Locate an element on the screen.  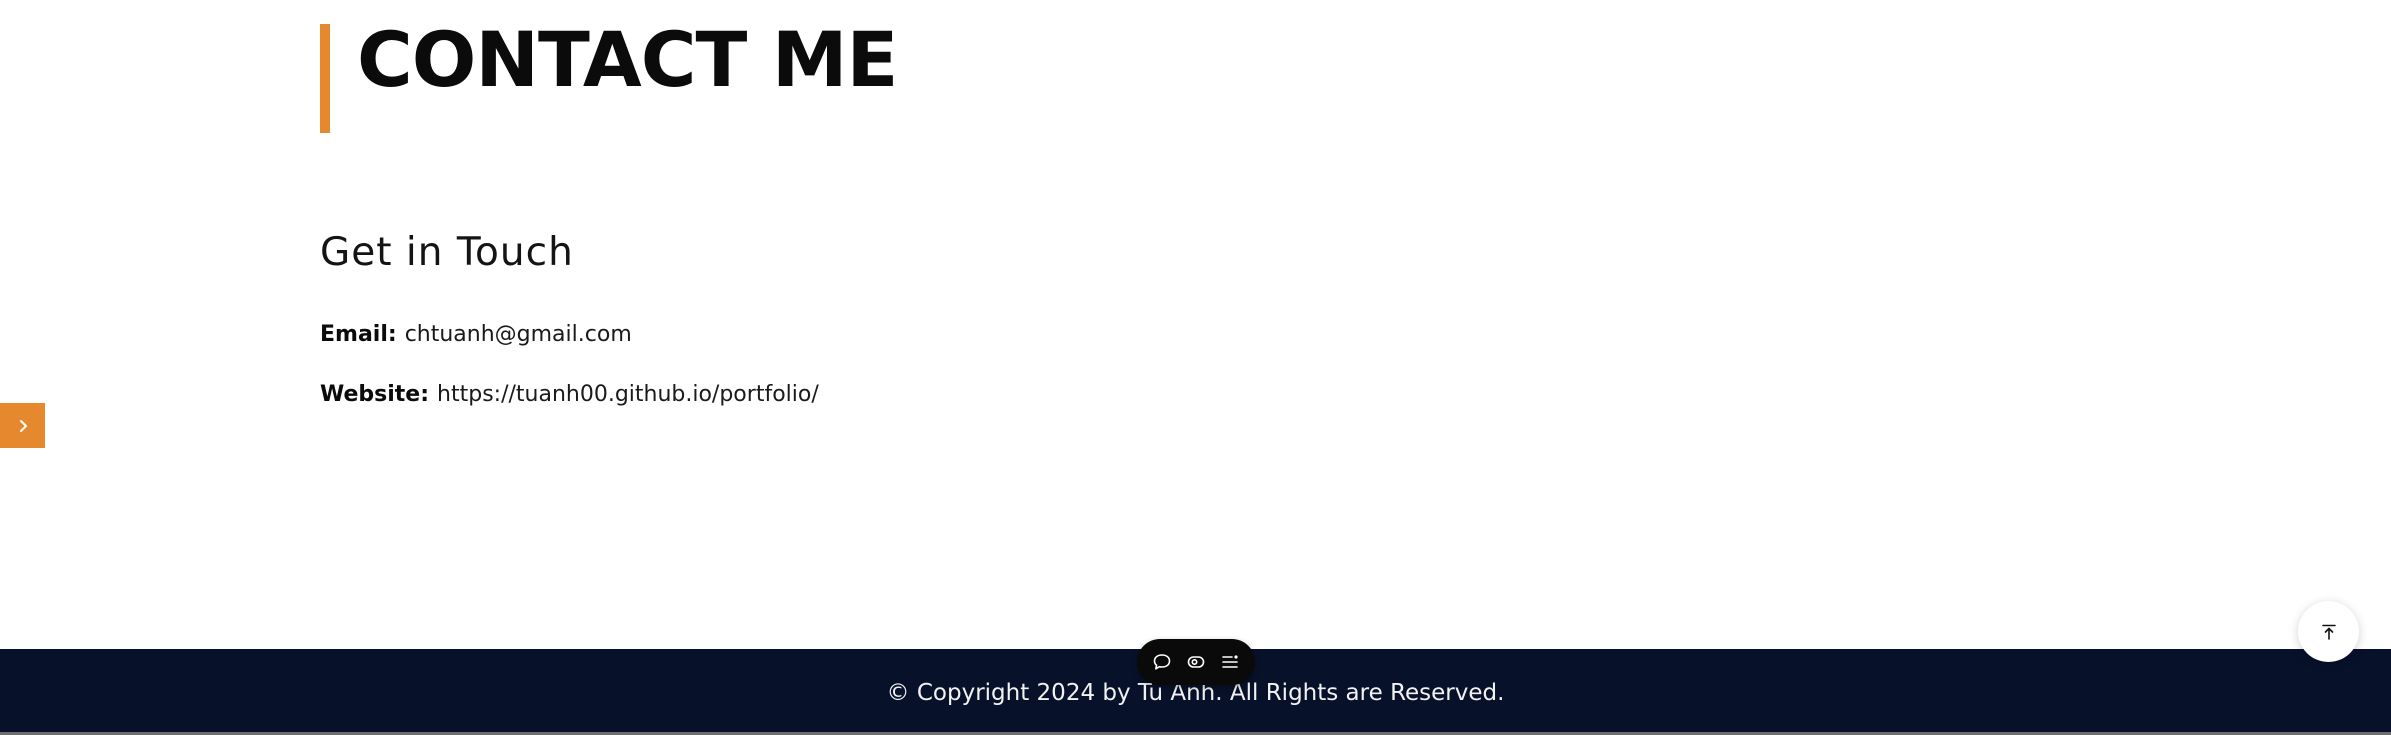
section-header: CONTACT ME is located at coordinates (609, 75).